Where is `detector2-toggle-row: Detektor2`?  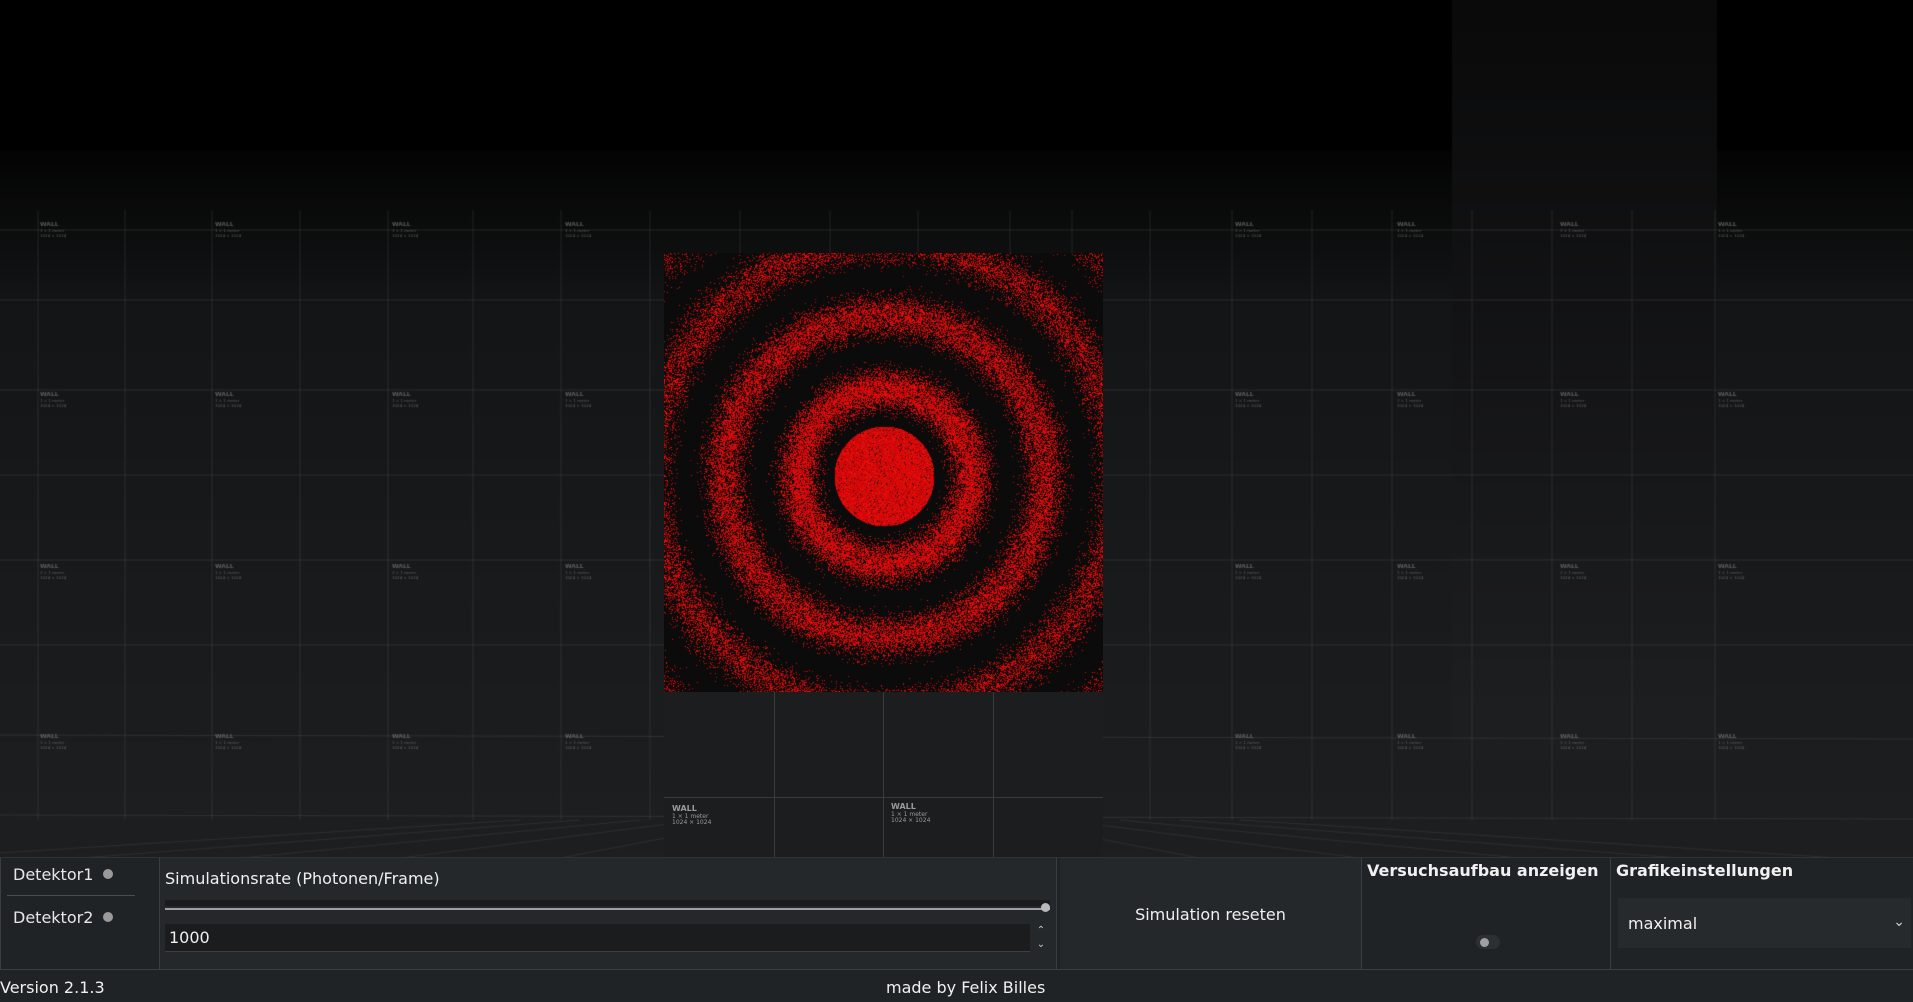 detector2-toggle-row: Detektor2 is located at coordinates (63, 917).